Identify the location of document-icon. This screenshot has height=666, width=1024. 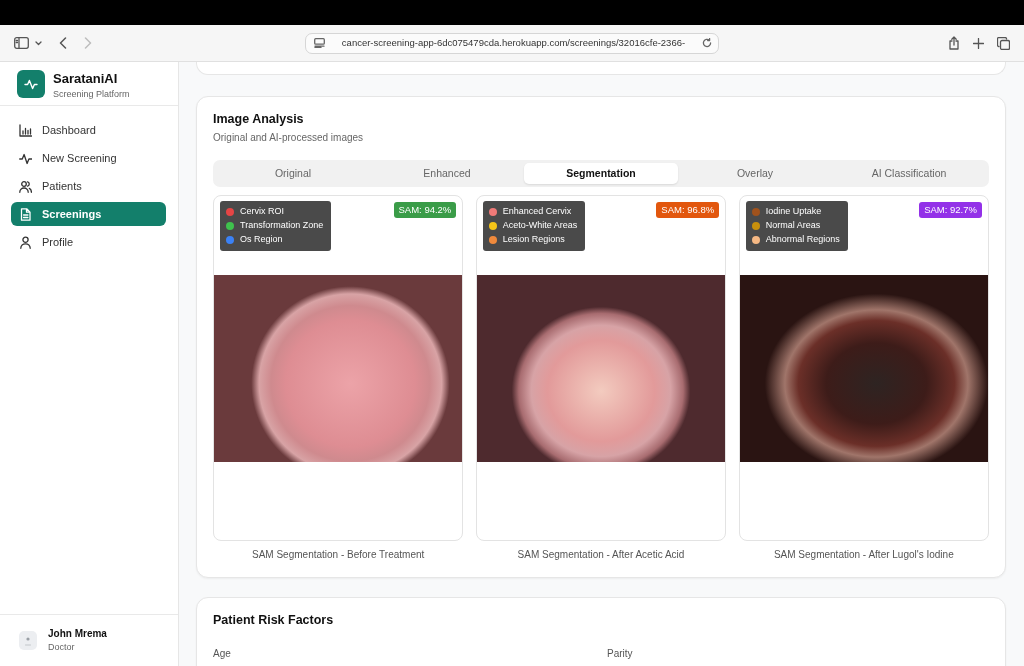
(25, 214).